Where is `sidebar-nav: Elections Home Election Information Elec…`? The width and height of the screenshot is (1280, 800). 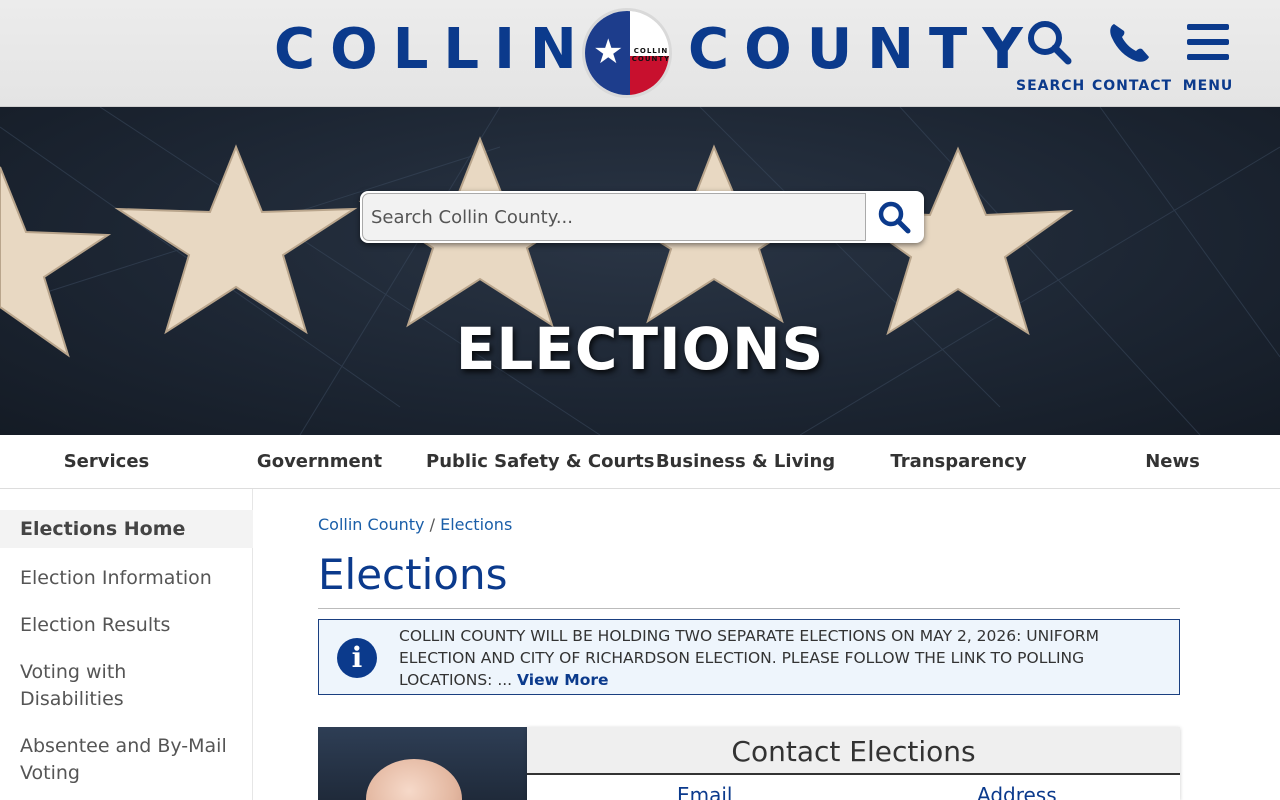 sidebar-nav: Elections Home Election Information Elec… is located at coordinates (126, 644).